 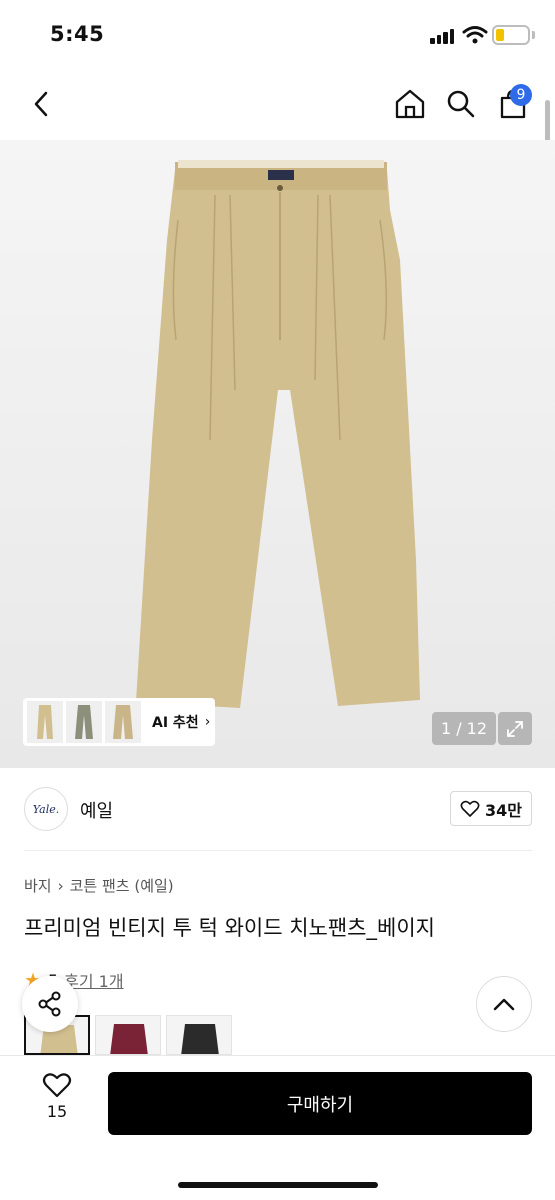 I want to click on wifi-icon, so click(x=475, y=35).